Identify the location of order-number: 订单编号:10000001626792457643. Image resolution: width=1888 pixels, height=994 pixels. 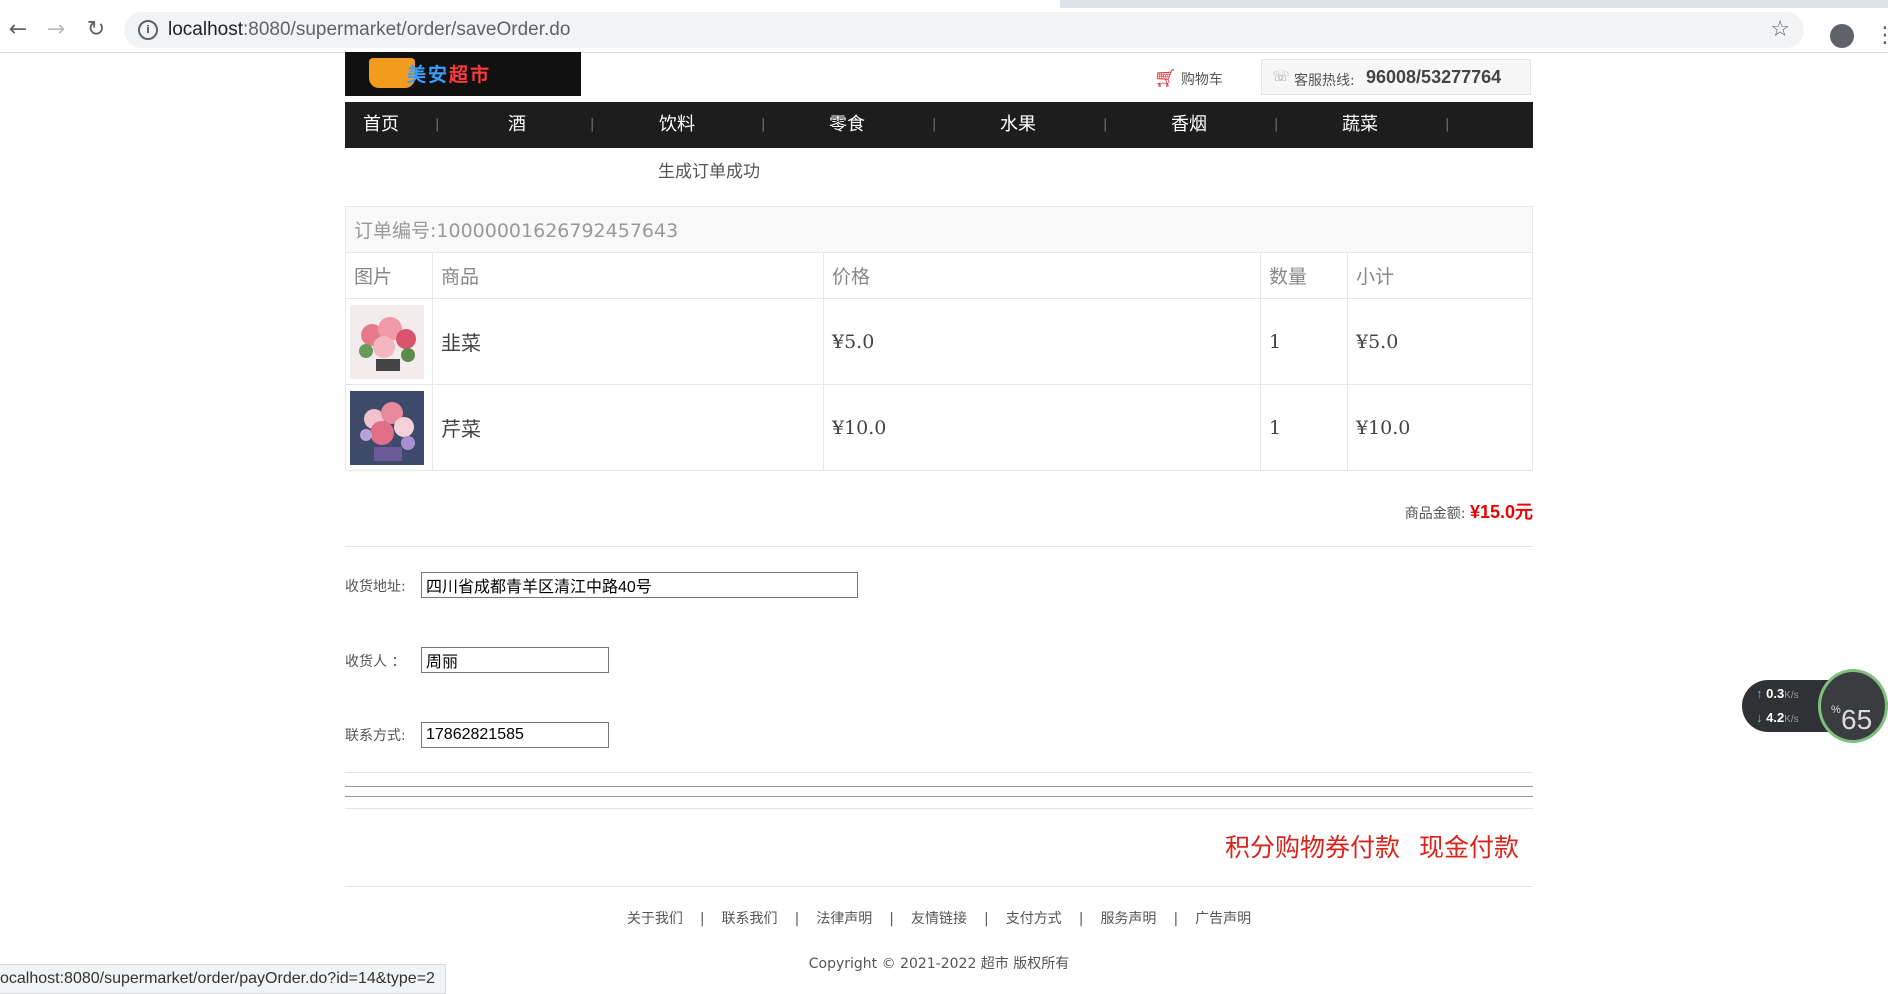
(939, 229).